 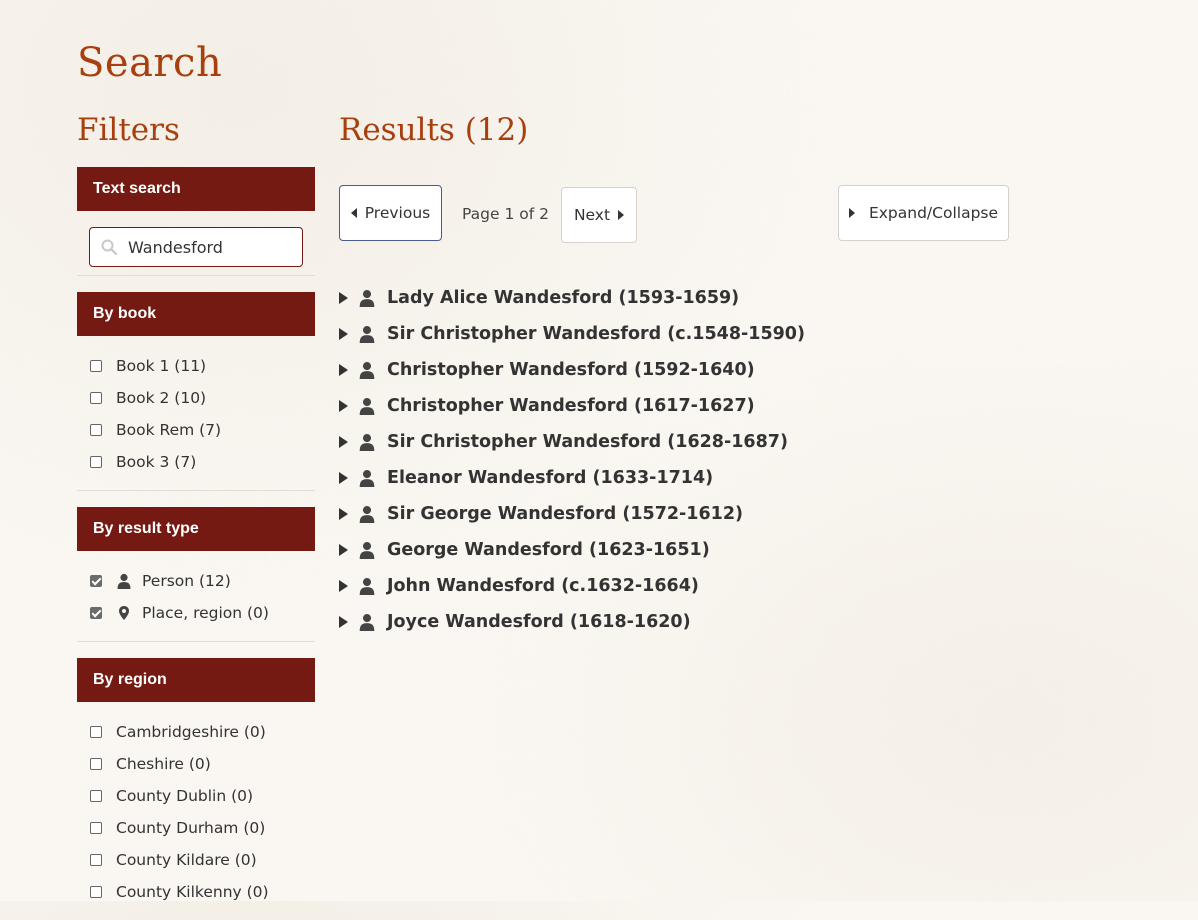 I want to click on map-marker-icon, so click(x=124, y=613).